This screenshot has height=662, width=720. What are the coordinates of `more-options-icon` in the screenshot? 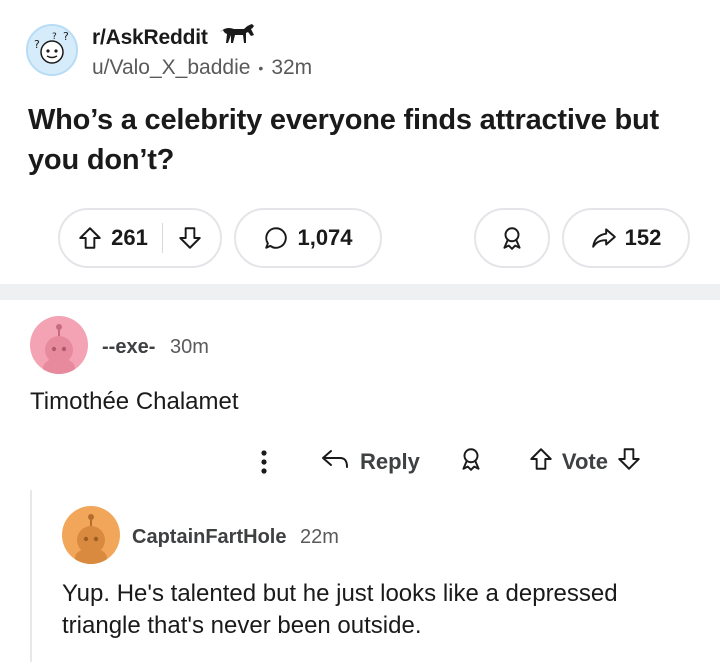 It's located at (264, 462).